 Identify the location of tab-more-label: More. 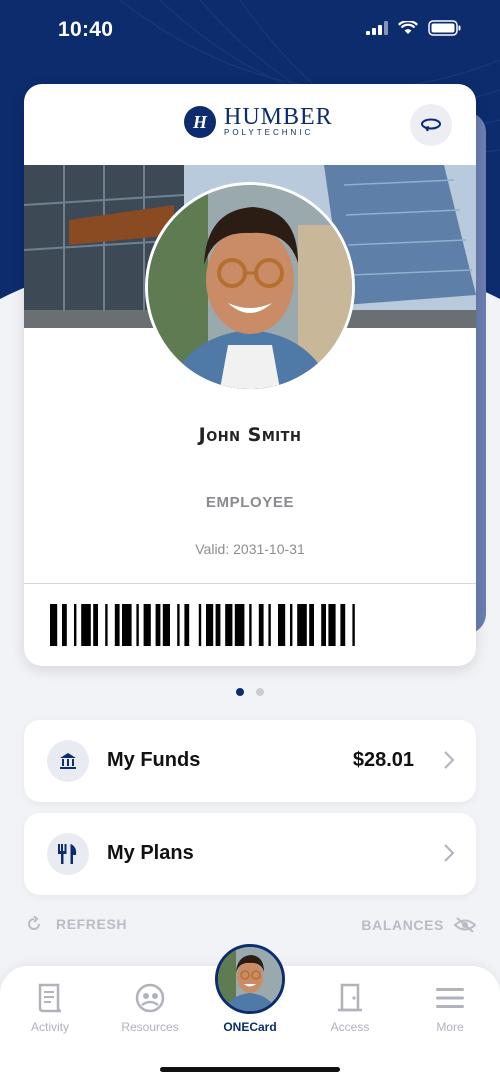
(450, 1027).